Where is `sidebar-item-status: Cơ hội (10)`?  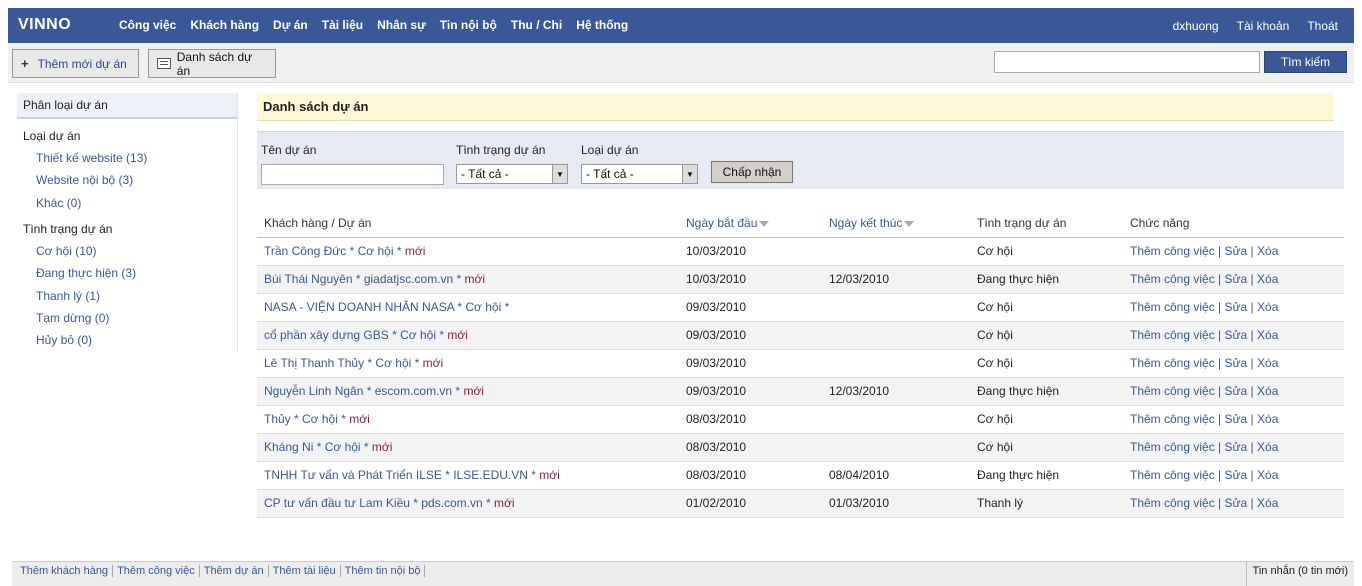 sidebar-item-status: Cơ hội (10) is located at coordinates (66, 251).